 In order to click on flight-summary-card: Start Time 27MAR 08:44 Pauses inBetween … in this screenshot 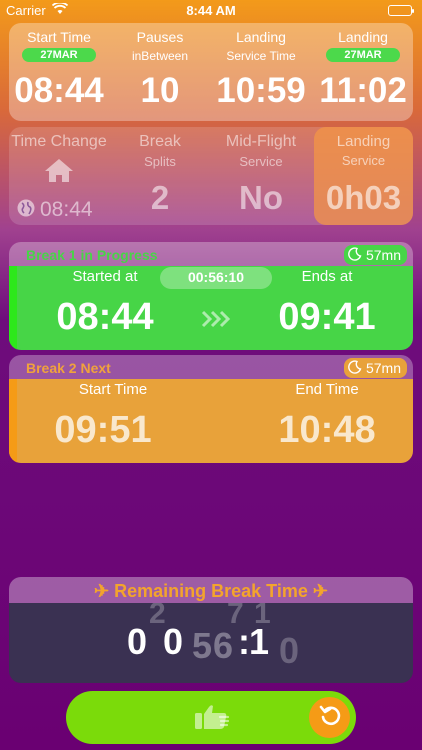, I will do `click(211, 72)`.